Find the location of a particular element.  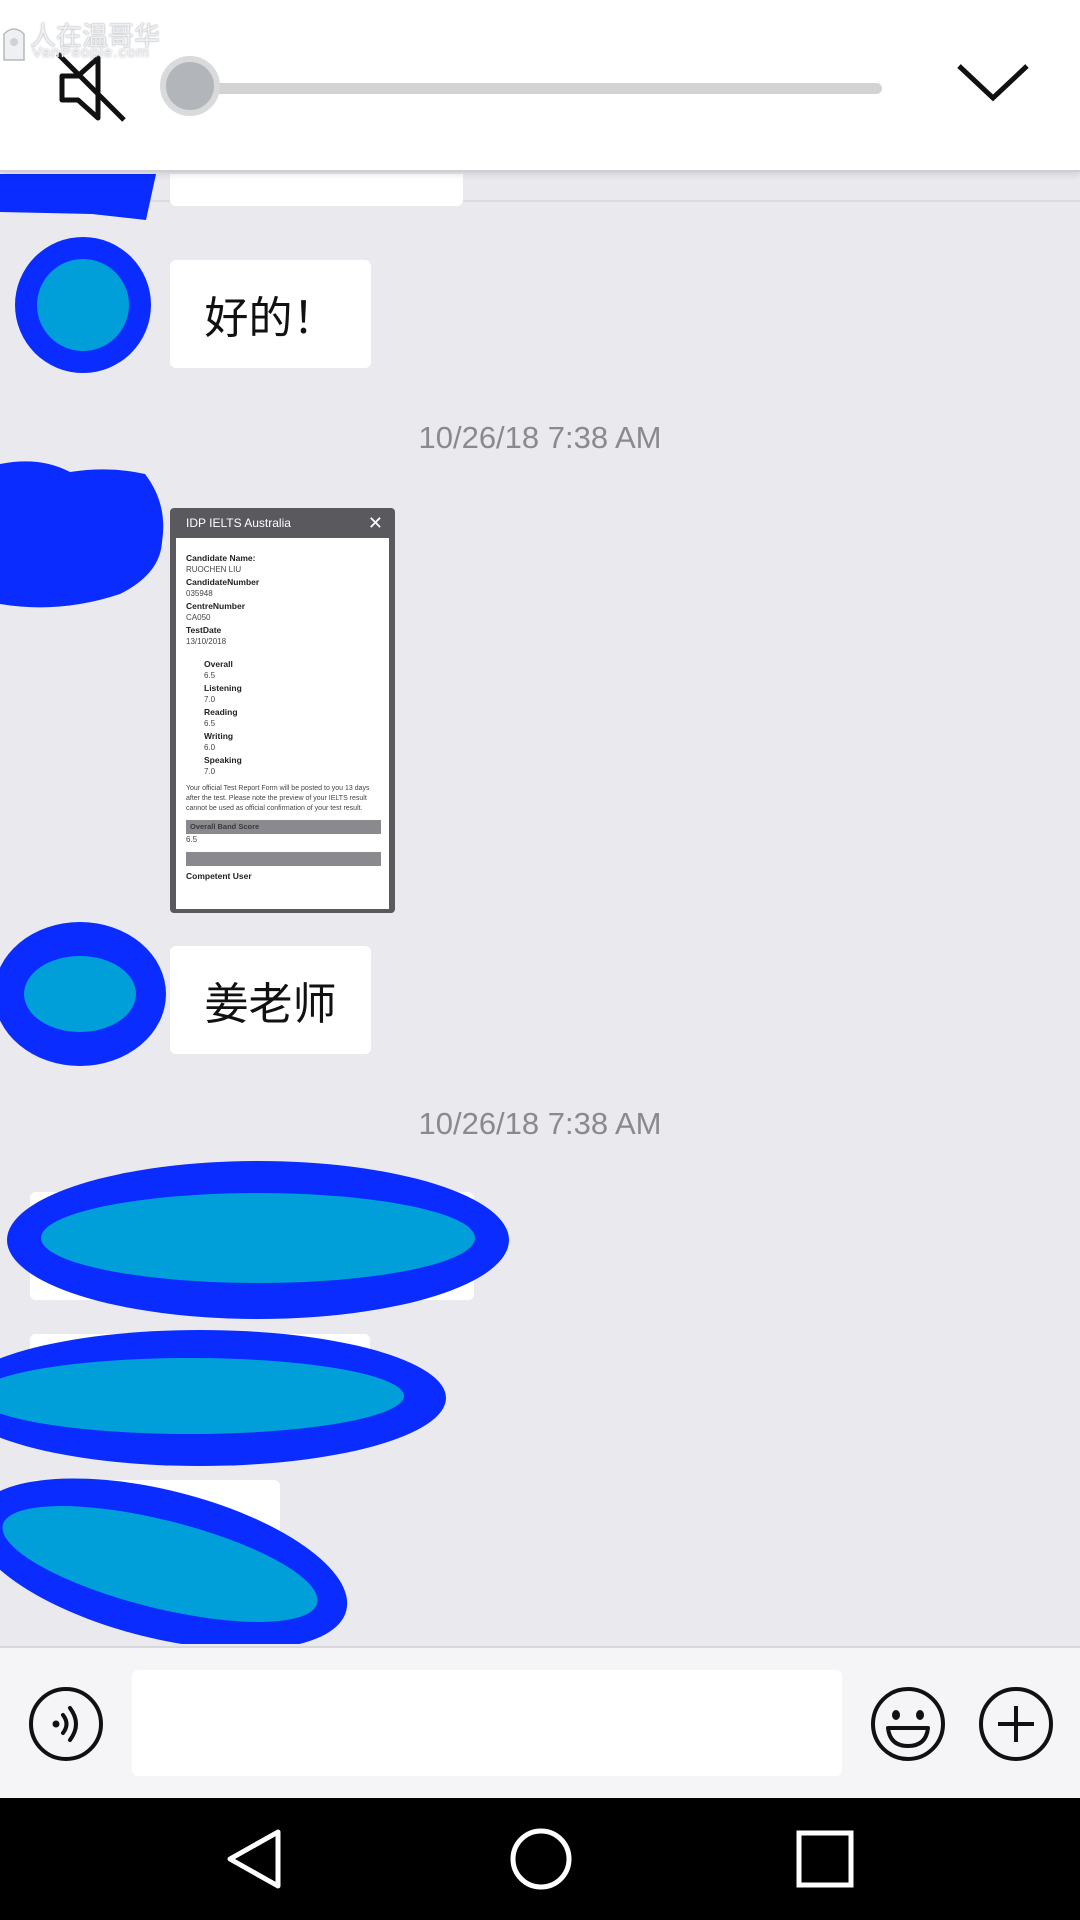

nav-recent-apps-button is located at coordinates (825, 1859).